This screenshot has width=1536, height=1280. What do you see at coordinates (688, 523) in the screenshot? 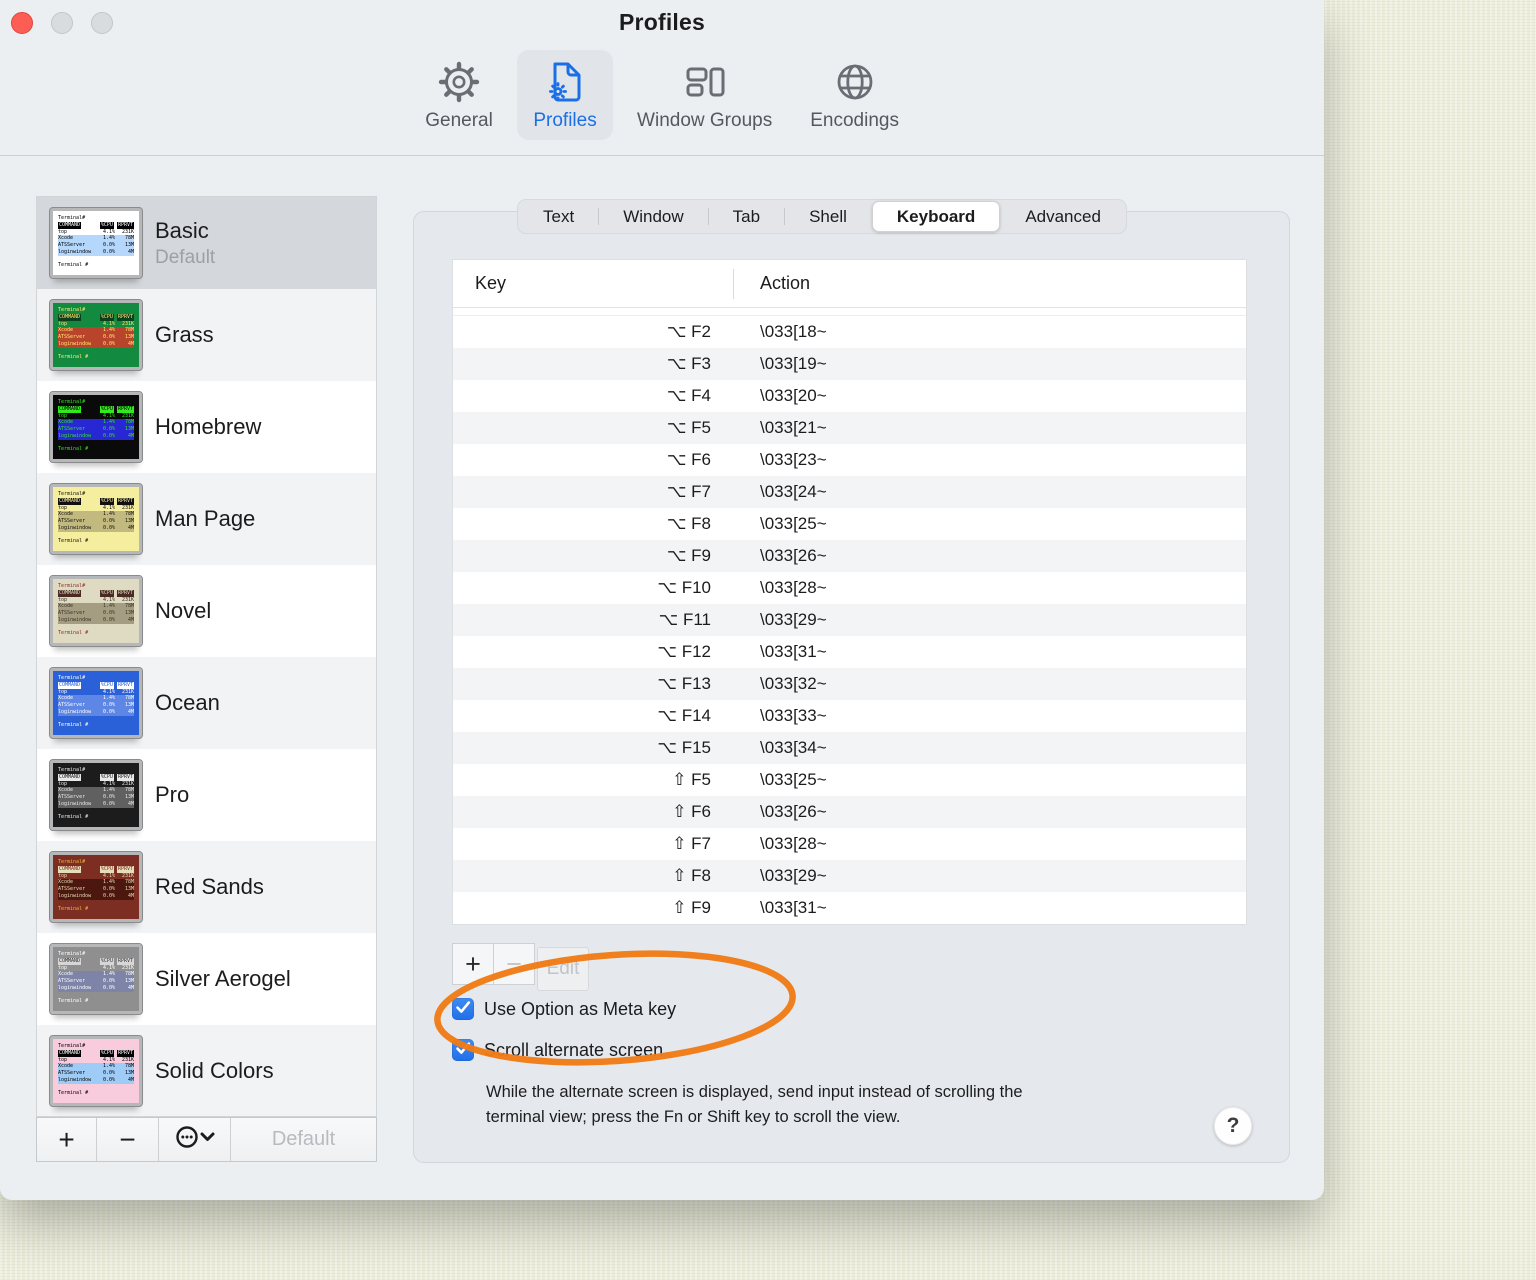
I see `binding-key: ⌥ F8` at bounding box center [688, 523].